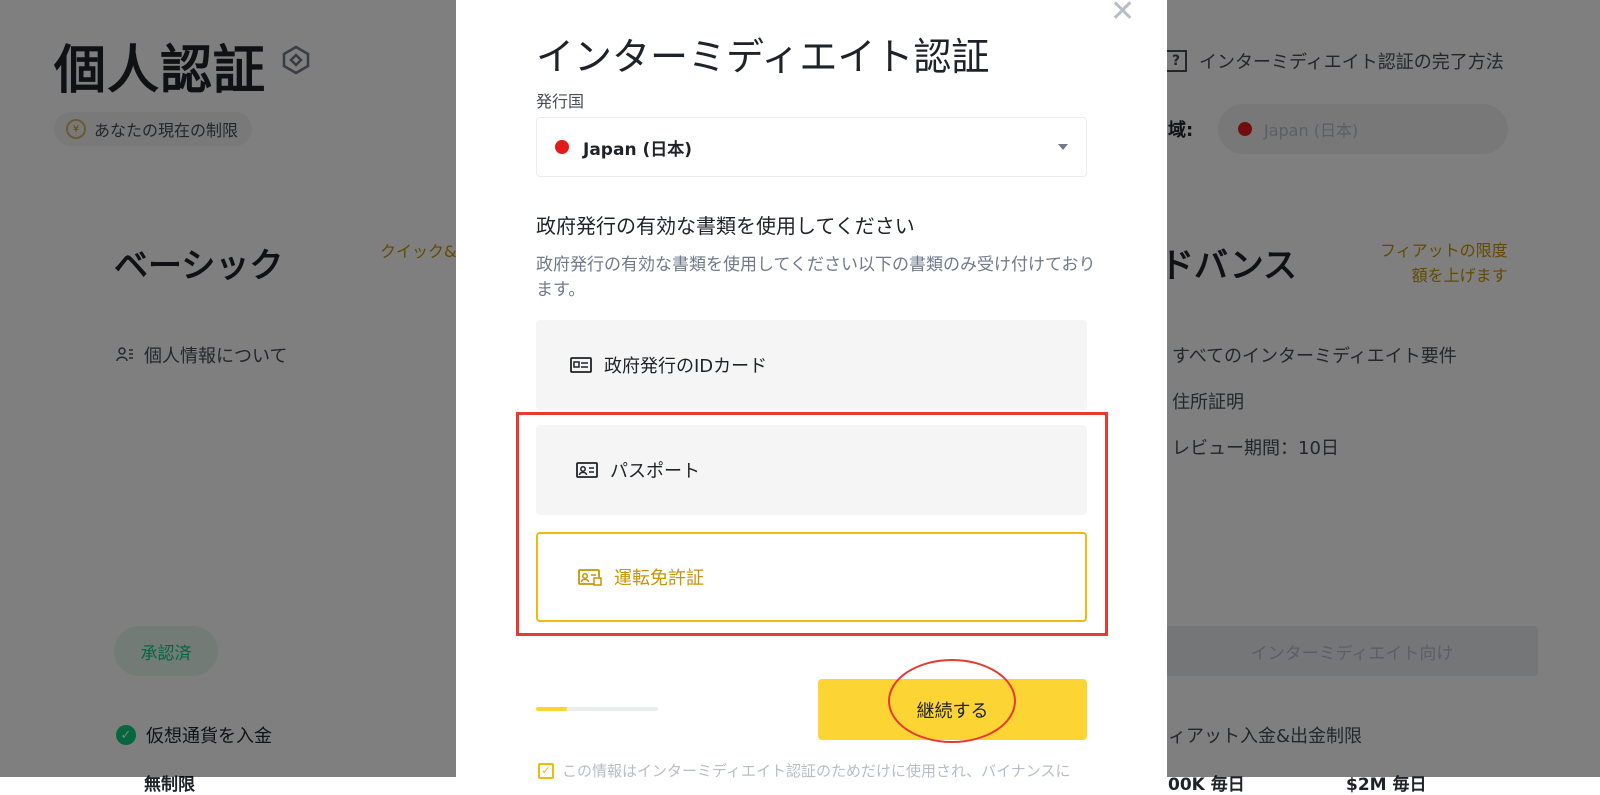 The width and height of the screenshot is (1600, 795). What do you see at coordinates (562, 147) in the screenshot?
I see `japan-flag-icon` at bounding box center [562, 147].